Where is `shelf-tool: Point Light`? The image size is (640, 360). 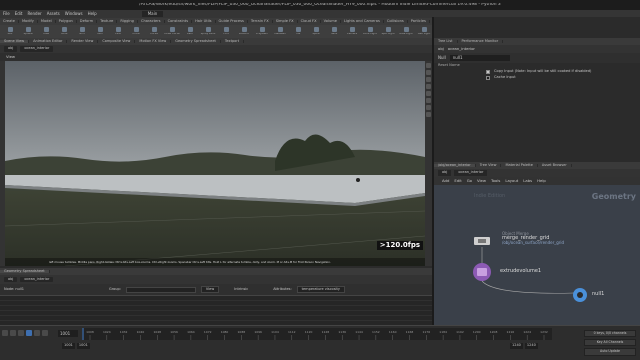
shelf-tool: Point Light is located at coordinates (370, 31).